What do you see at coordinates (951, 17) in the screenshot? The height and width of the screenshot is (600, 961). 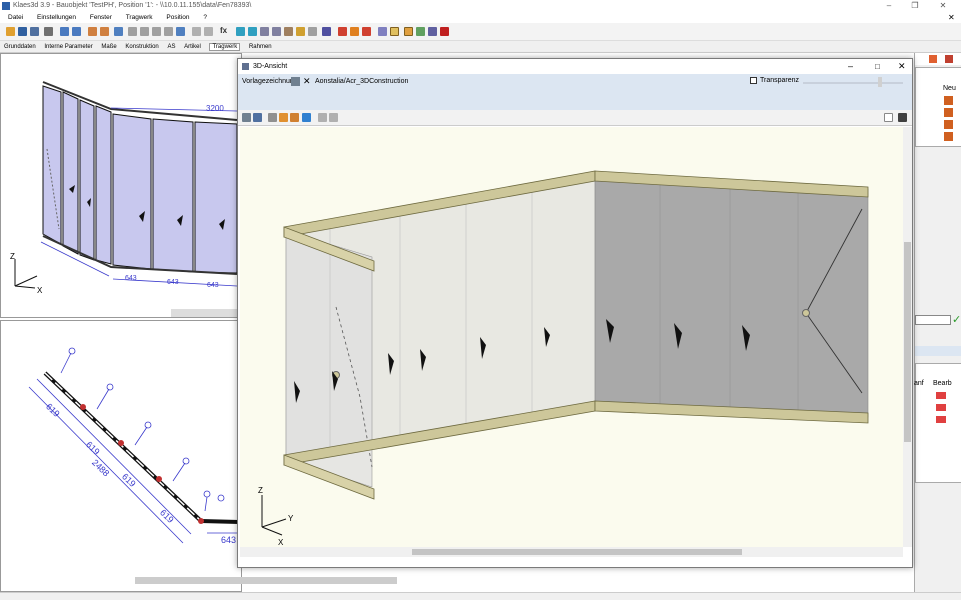 I see `pin-icon: ✕` at bounding box center [951, 17].